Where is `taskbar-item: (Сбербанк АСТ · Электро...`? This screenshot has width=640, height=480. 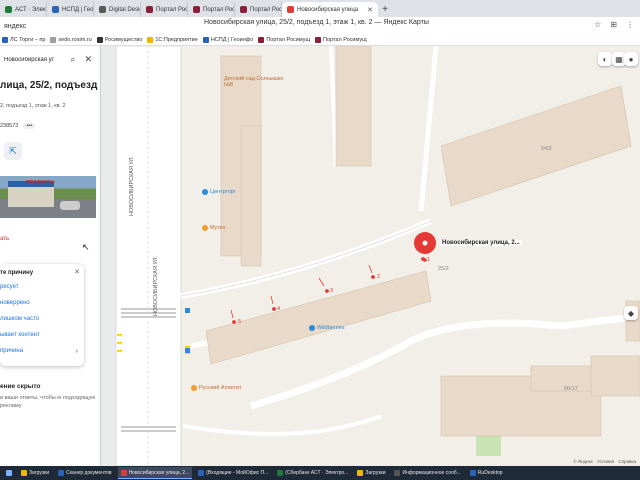 taskbar-item: (Сбербанк АСТ · Электро... is located at coordinates (312, 473).